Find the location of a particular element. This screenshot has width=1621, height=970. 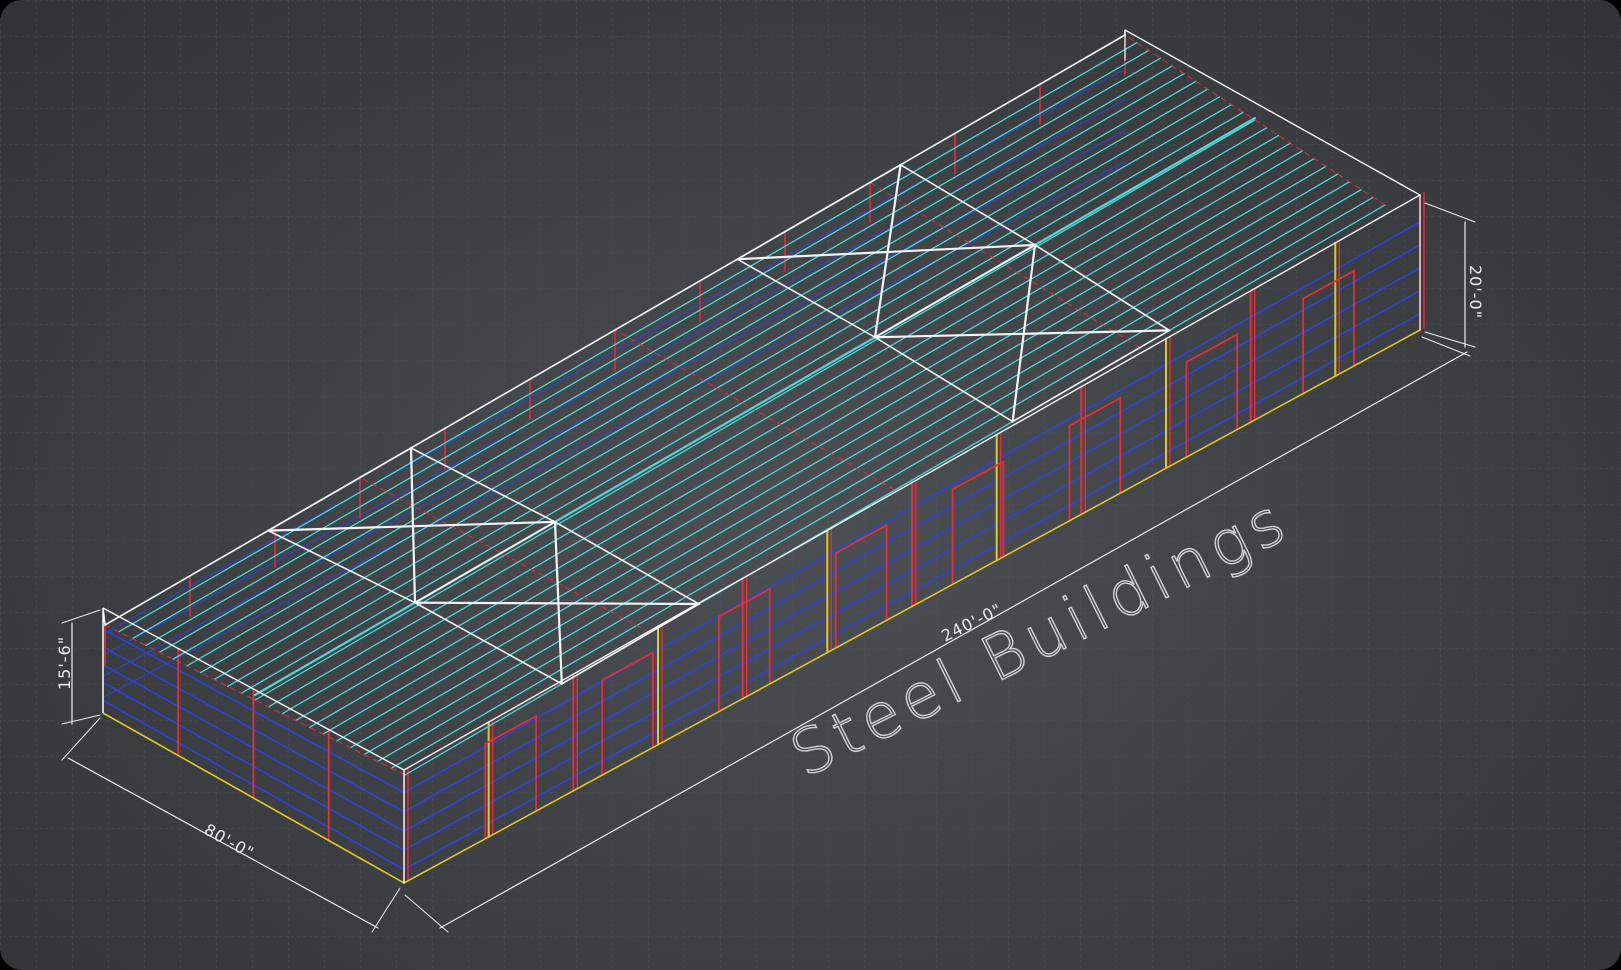

front-height-dimension-label: 15'-6" is located at coordinates (64, 663).